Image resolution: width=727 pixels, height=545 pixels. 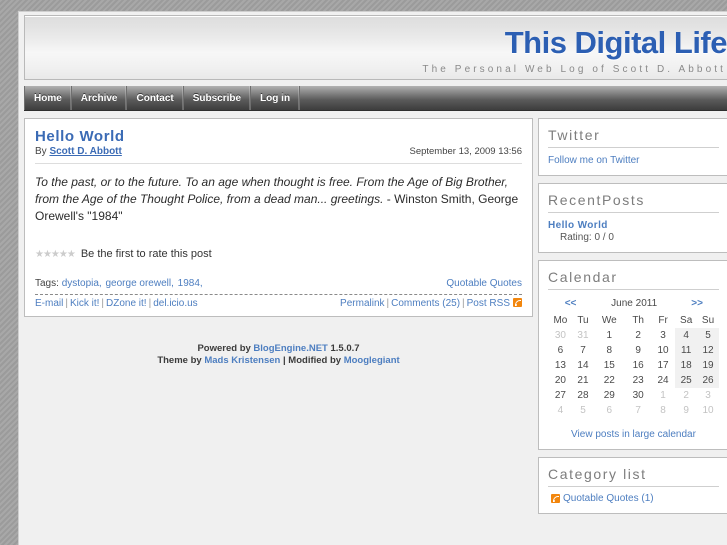 What do you see at coordinates (609, 350) in the screenshot?
I see `calendar-day-cell: 8` at bounding box center [609, 350].